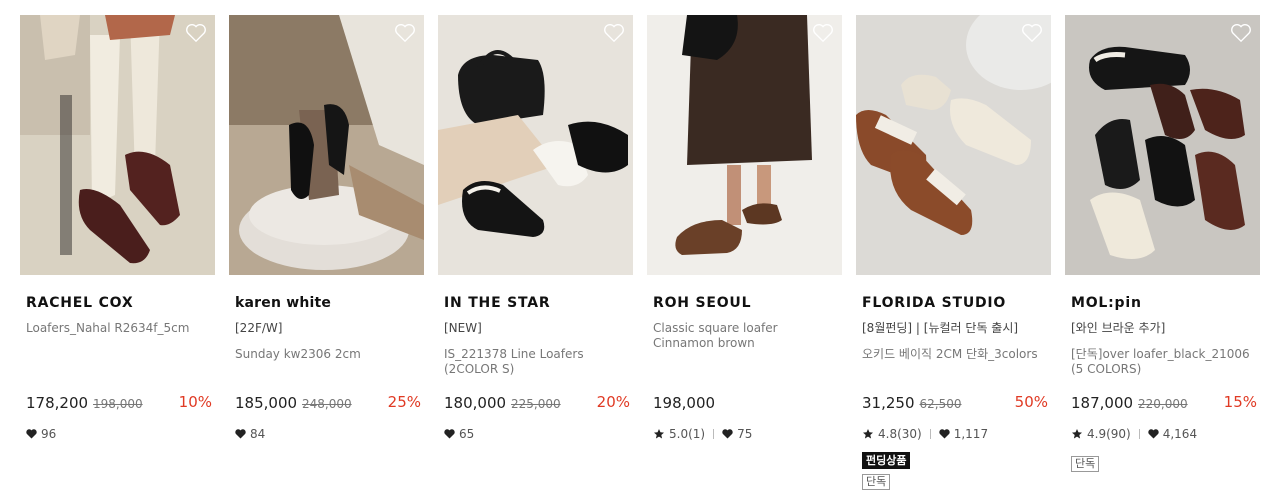 The height and width of the screenshot is (498, 1270). What do you see at coordinates (886, 471) in the screenshot?
I see `badge-group: 펀딩상품 단독` at bounding box center [886, 471].